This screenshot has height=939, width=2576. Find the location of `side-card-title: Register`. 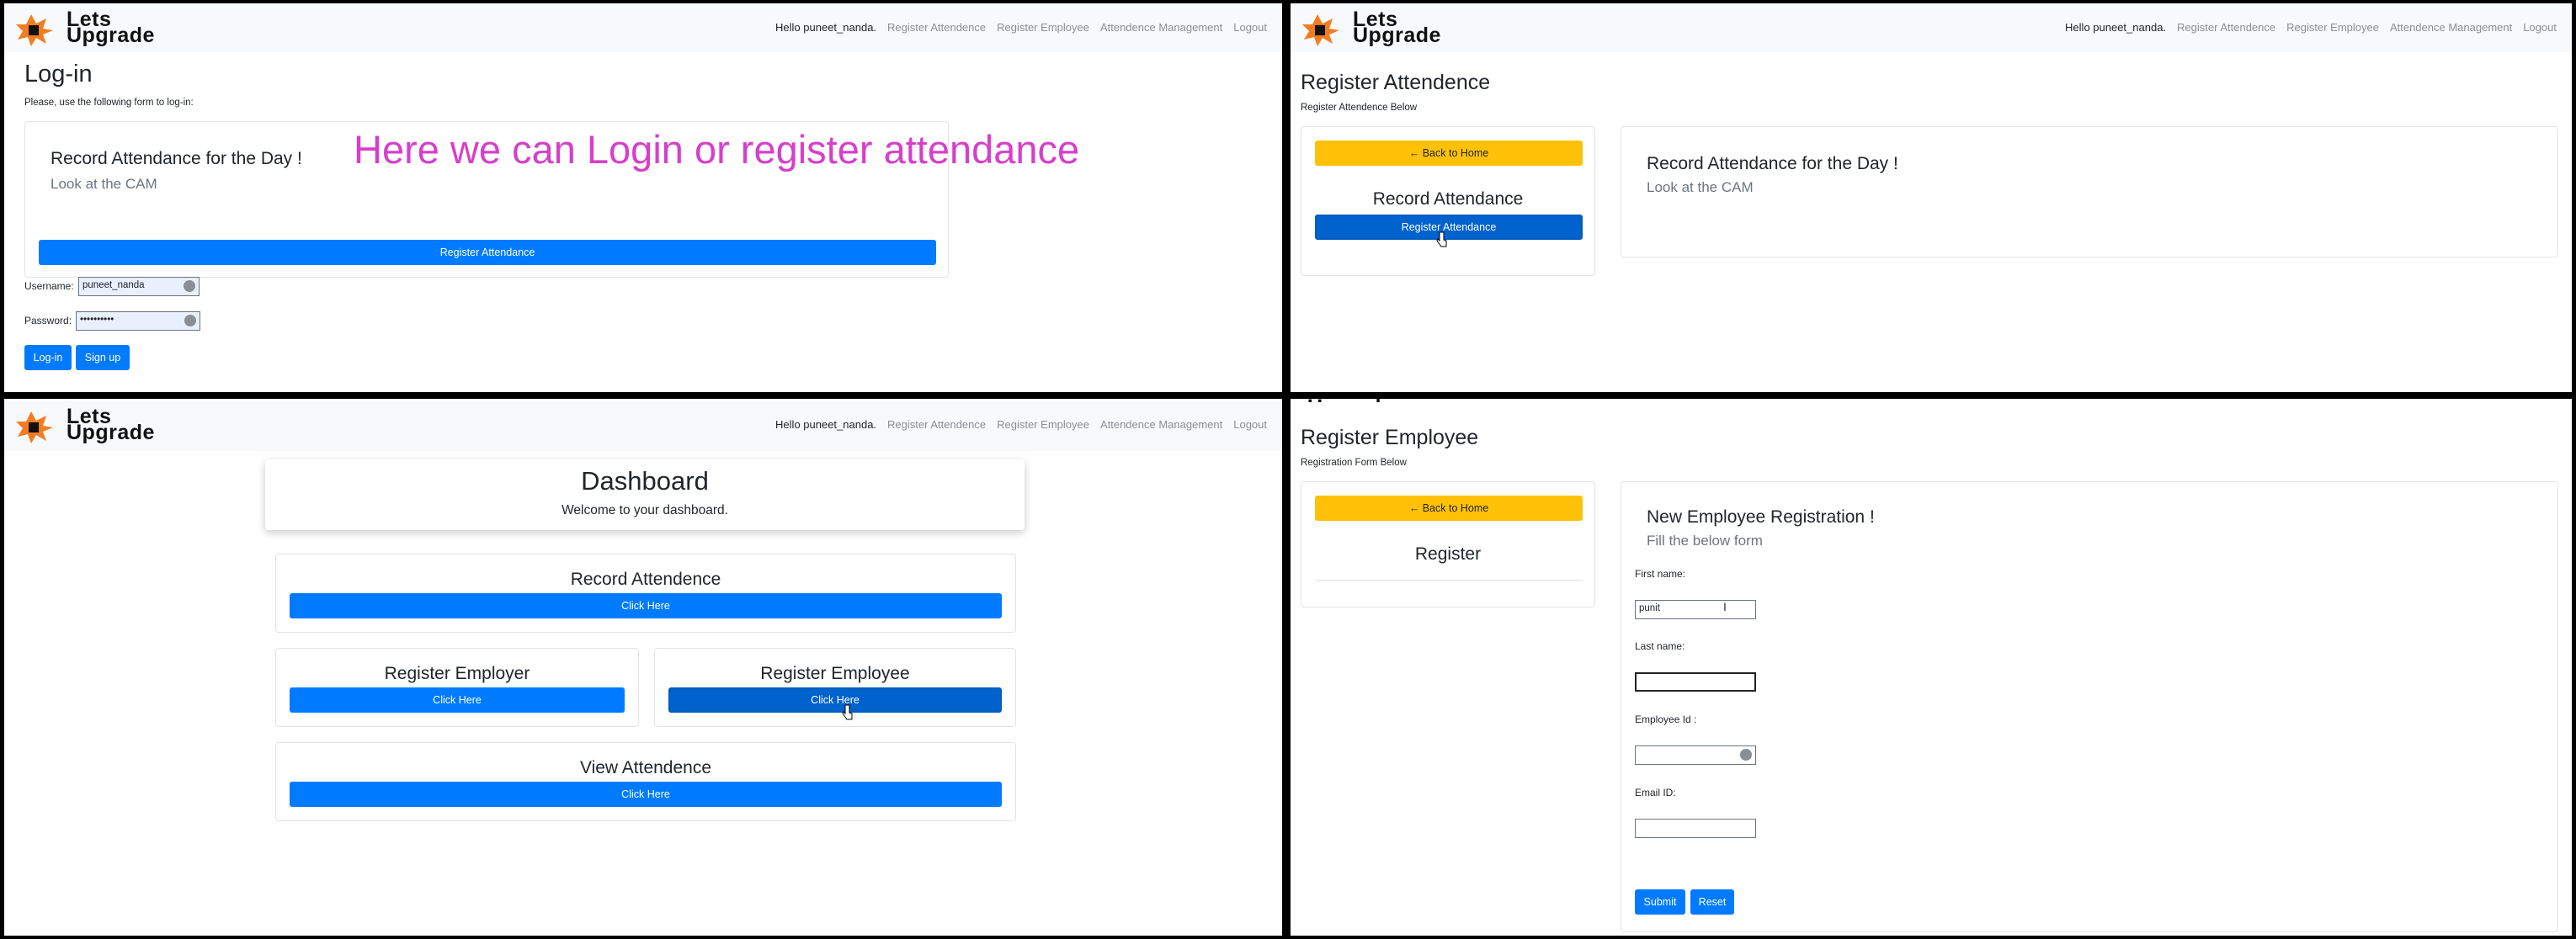

side-card-title: Register is located at coordinates (1448, 554).